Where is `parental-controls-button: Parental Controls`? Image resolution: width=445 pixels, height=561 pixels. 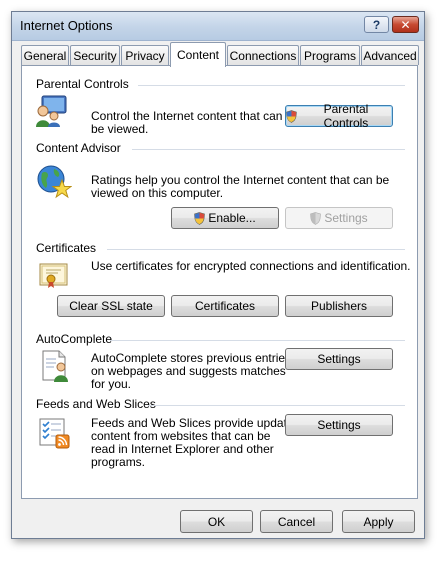
parental-controls-button: Parental Controls is located at coordinates (339, 116).